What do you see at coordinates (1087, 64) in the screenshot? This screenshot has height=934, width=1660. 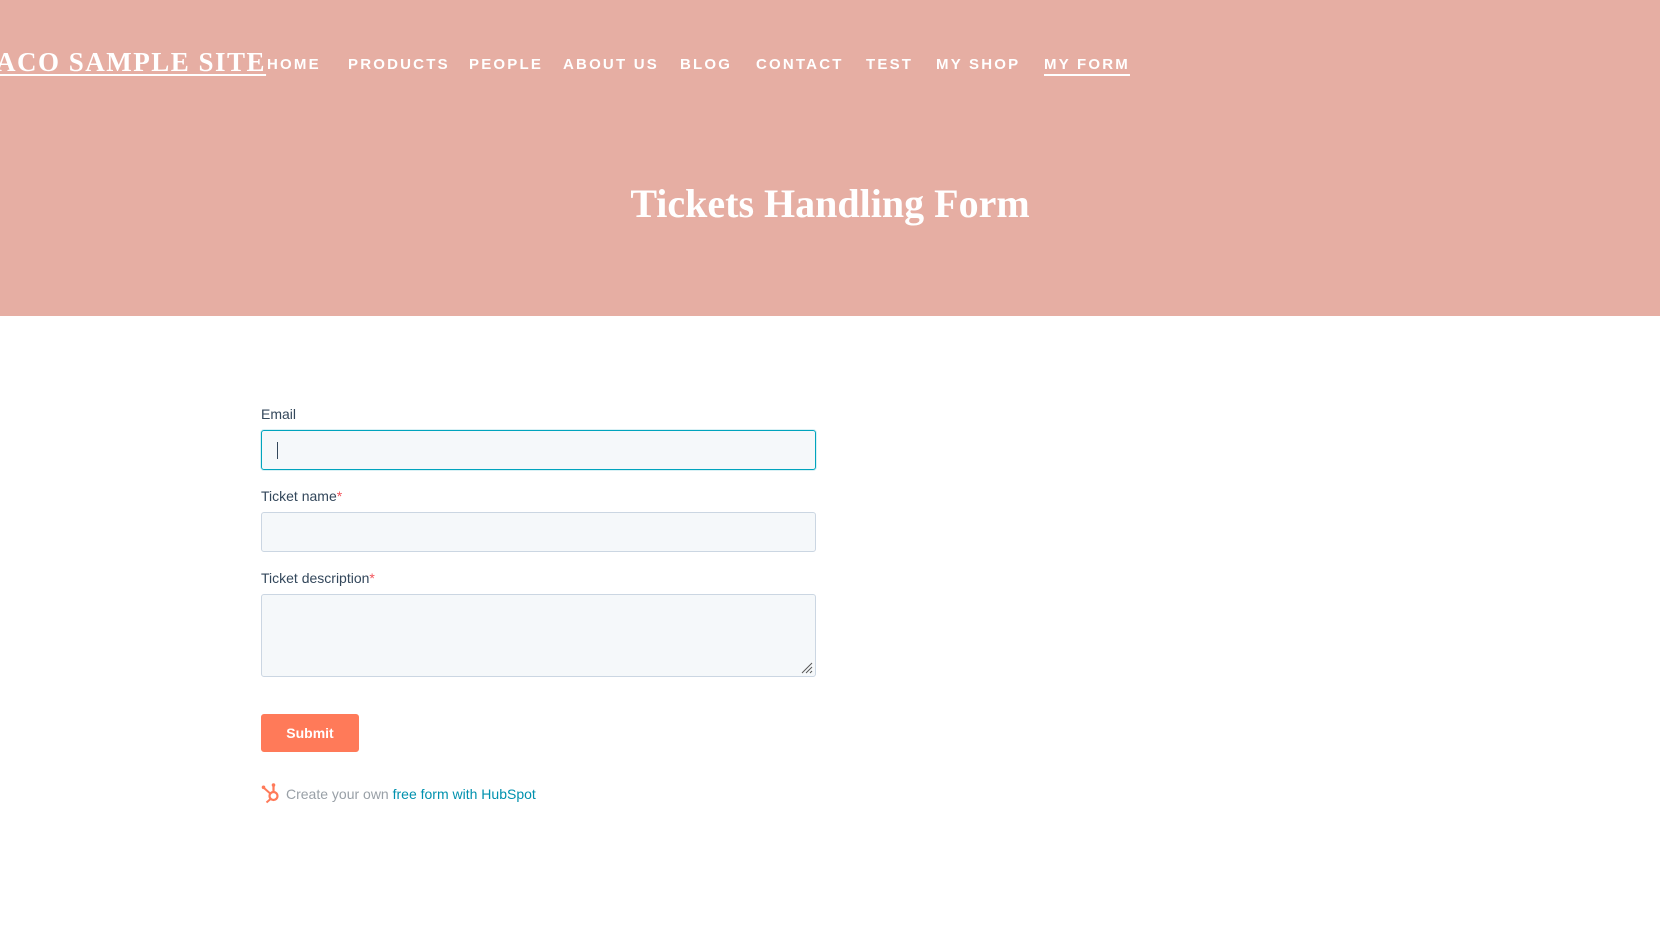 I see `nav-item-my-form: MY FORM` at bounding box center [1087, 64].